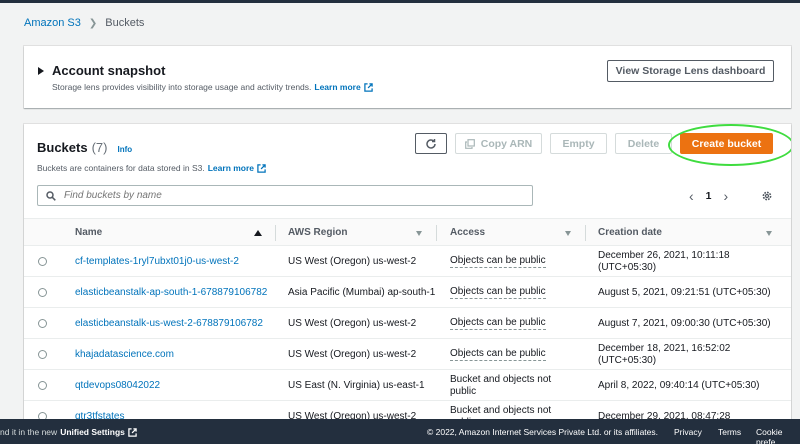 This screenshot has width=800, height=444. What do you see at coordinates (93, 23) in the screenshot?
I see `chevron-right-icon: ❯` at bounding box center [93, 23].